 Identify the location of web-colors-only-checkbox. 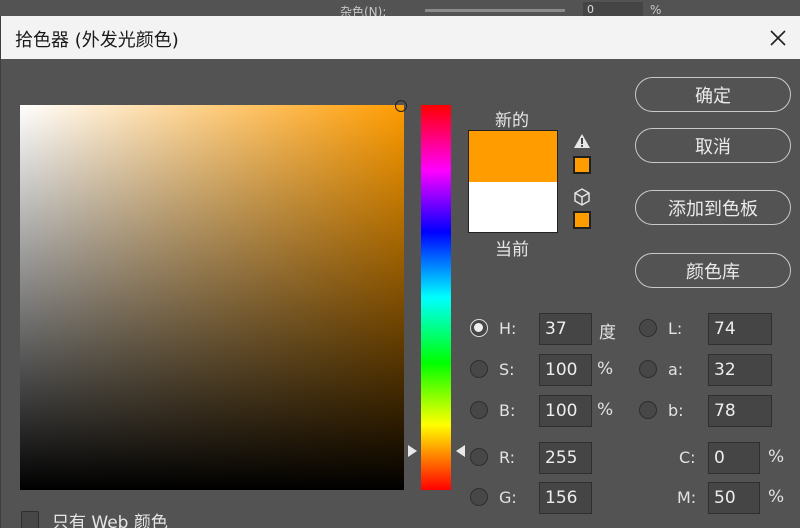
(30, 519).